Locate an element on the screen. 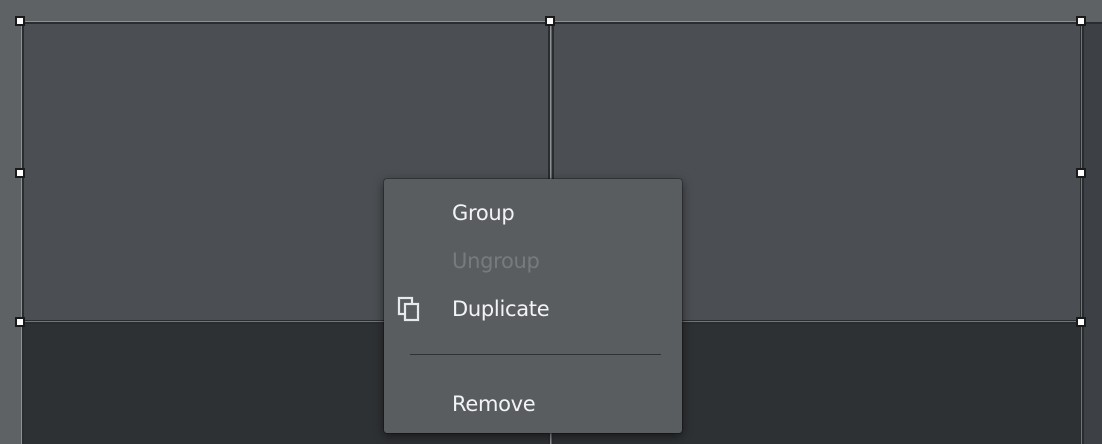 The width and height of the screenshot is (1102, 444). menu-item-label: Duplicate is located at coordinates (501, 309).